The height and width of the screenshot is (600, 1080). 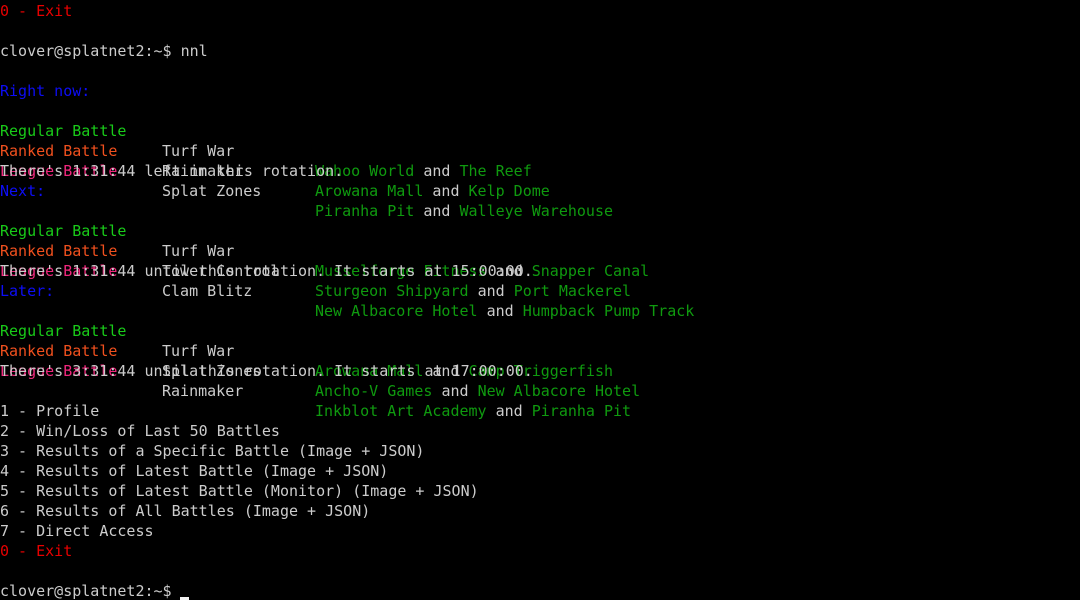 I want to click on stage-name: Ancho-V Games, so click(x=374, y=391).